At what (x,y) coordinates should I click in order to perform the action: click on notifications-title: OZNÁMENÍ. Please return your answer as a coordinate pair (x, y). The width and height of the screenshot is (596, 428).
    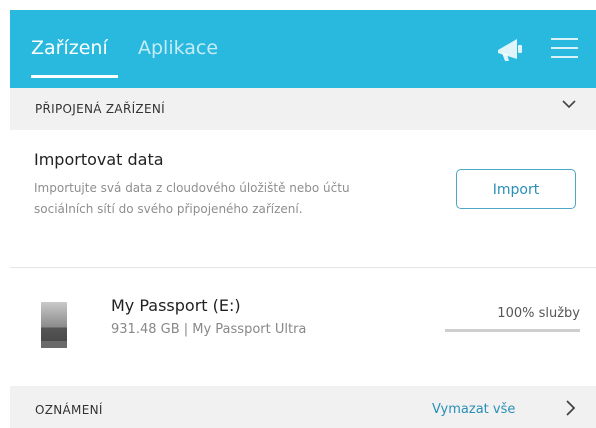
    Looking at the image, I should click on (69, 410).